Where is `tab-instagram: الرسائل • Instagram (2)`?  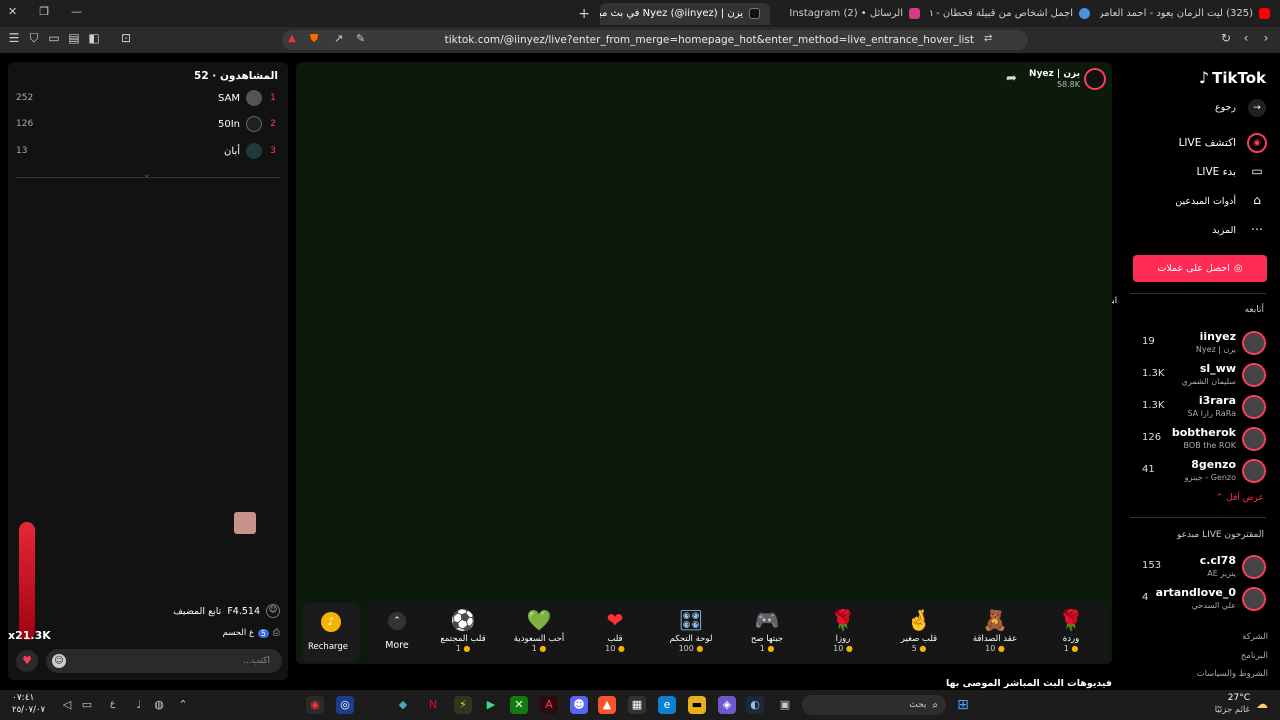 tab-instagram: الرسائل • Instagram (2) is located at coordinates (850, 14).